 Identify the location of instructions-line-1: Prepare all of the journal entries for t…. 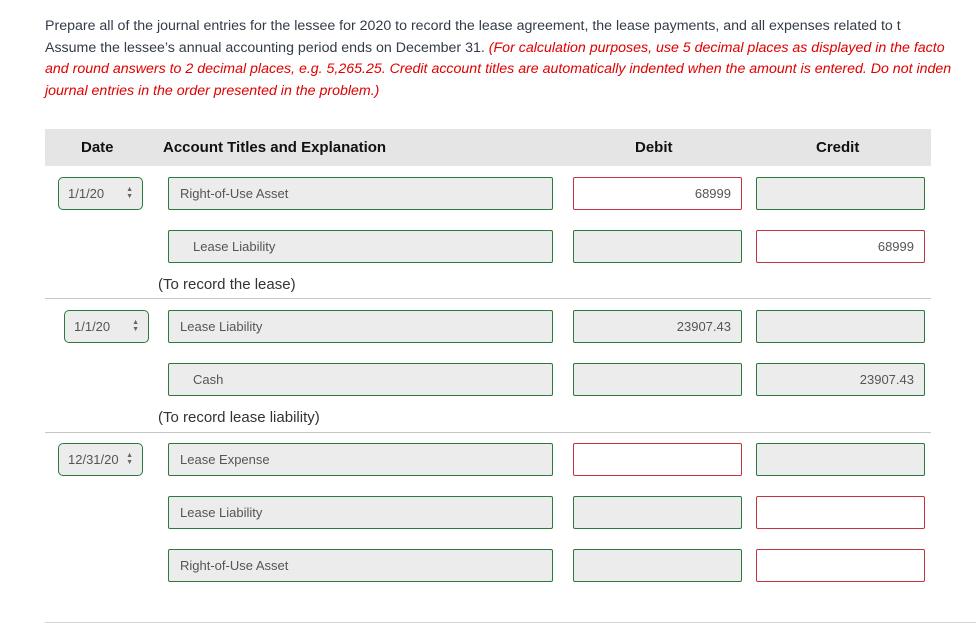
(473, 26).